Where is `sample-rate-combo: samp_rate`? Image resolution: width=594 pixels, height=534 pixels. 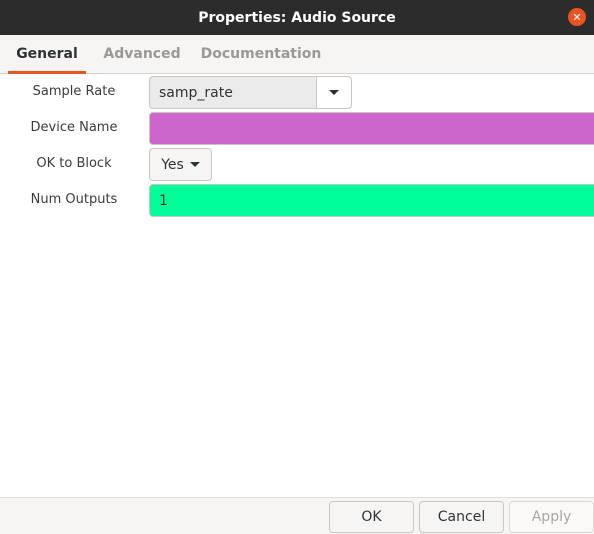 sample-rate-combo: samp_rate is located at coordinates (250, 92).